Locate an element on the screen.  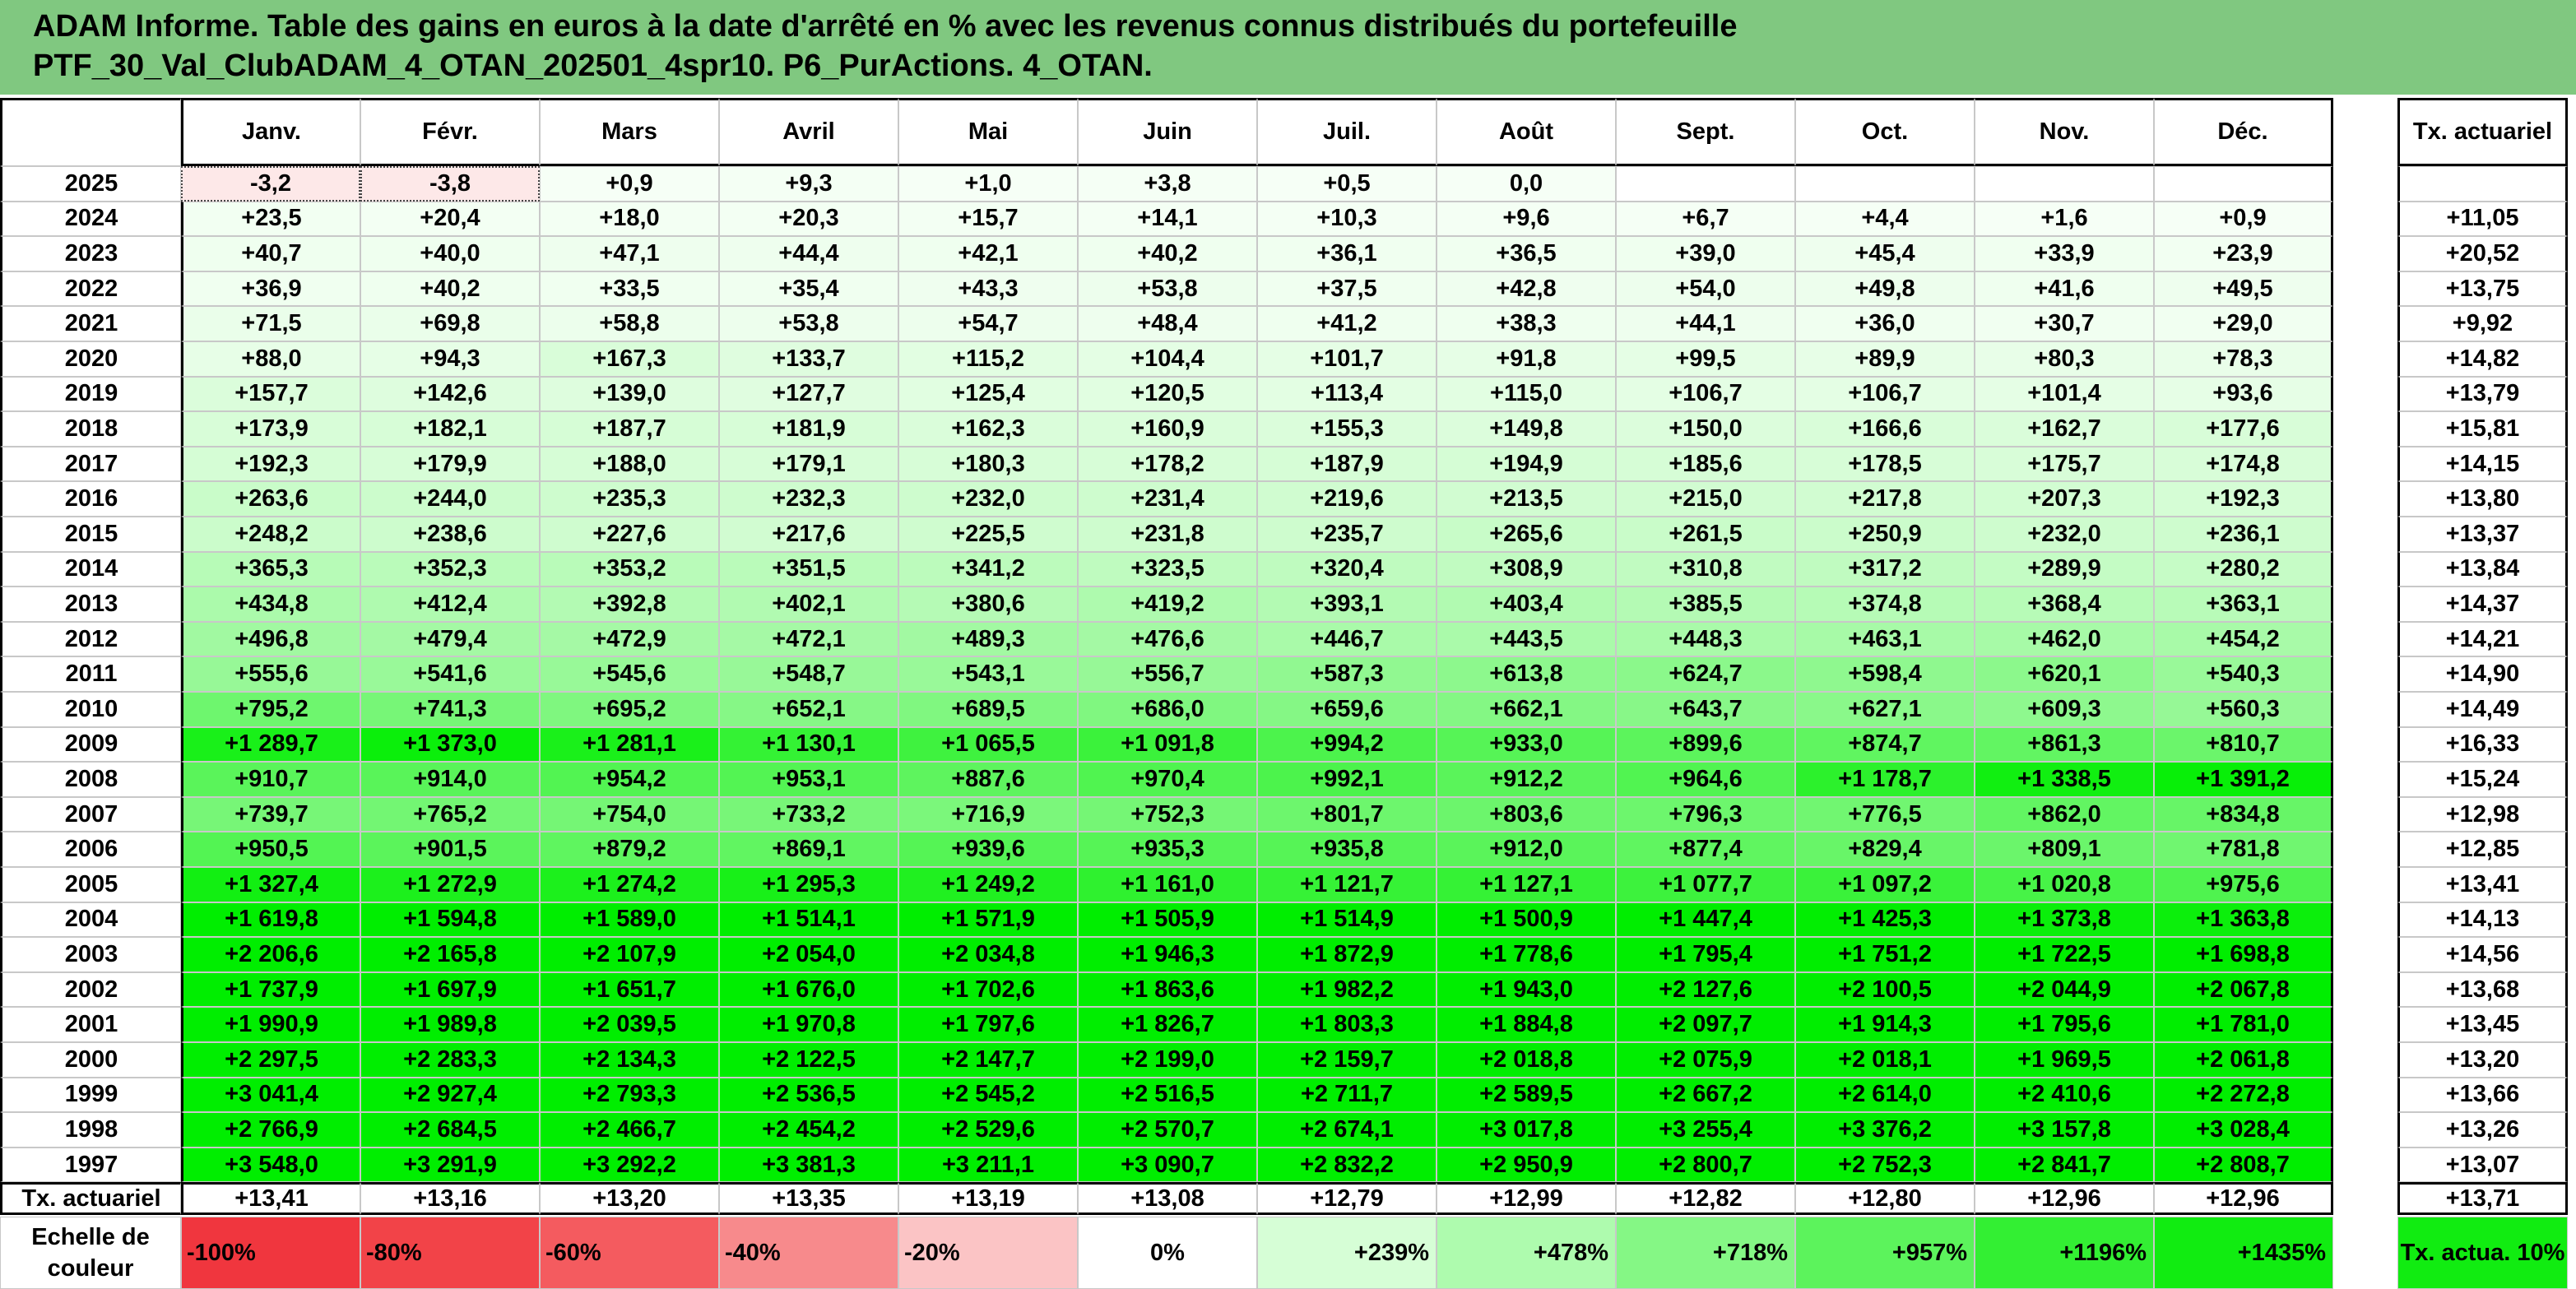
scale-swatch: +718% is located at coordinates (1705, 1253).